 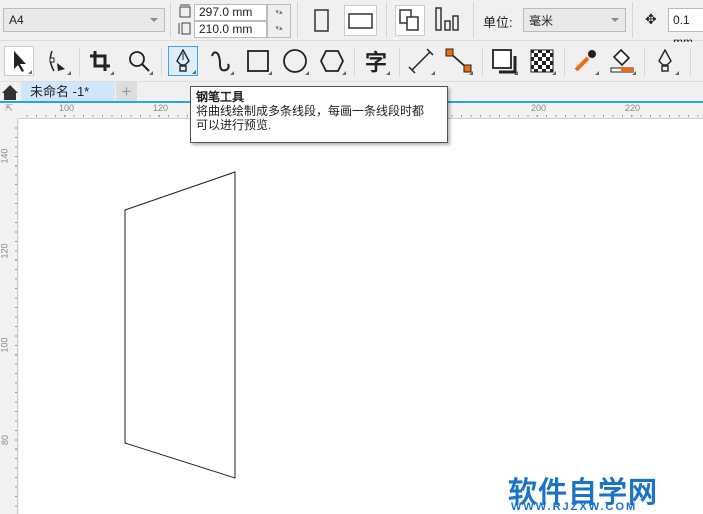 I want to click on text-tool-button: 字, so click(x=376, y=61).